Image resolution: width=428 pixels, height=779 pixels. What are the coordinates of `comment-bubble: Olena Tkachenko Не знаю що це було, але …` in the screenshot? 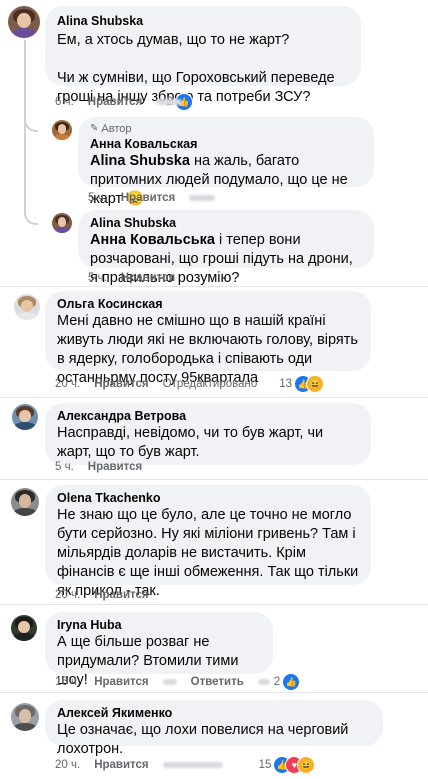 It's located at (208, 542).